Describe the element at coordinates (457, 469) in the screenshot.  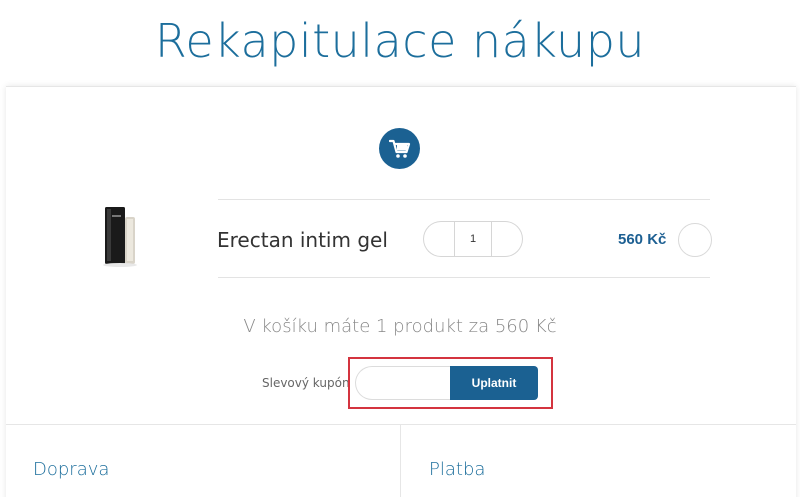
I see `payment-heading: Platba` at that location.